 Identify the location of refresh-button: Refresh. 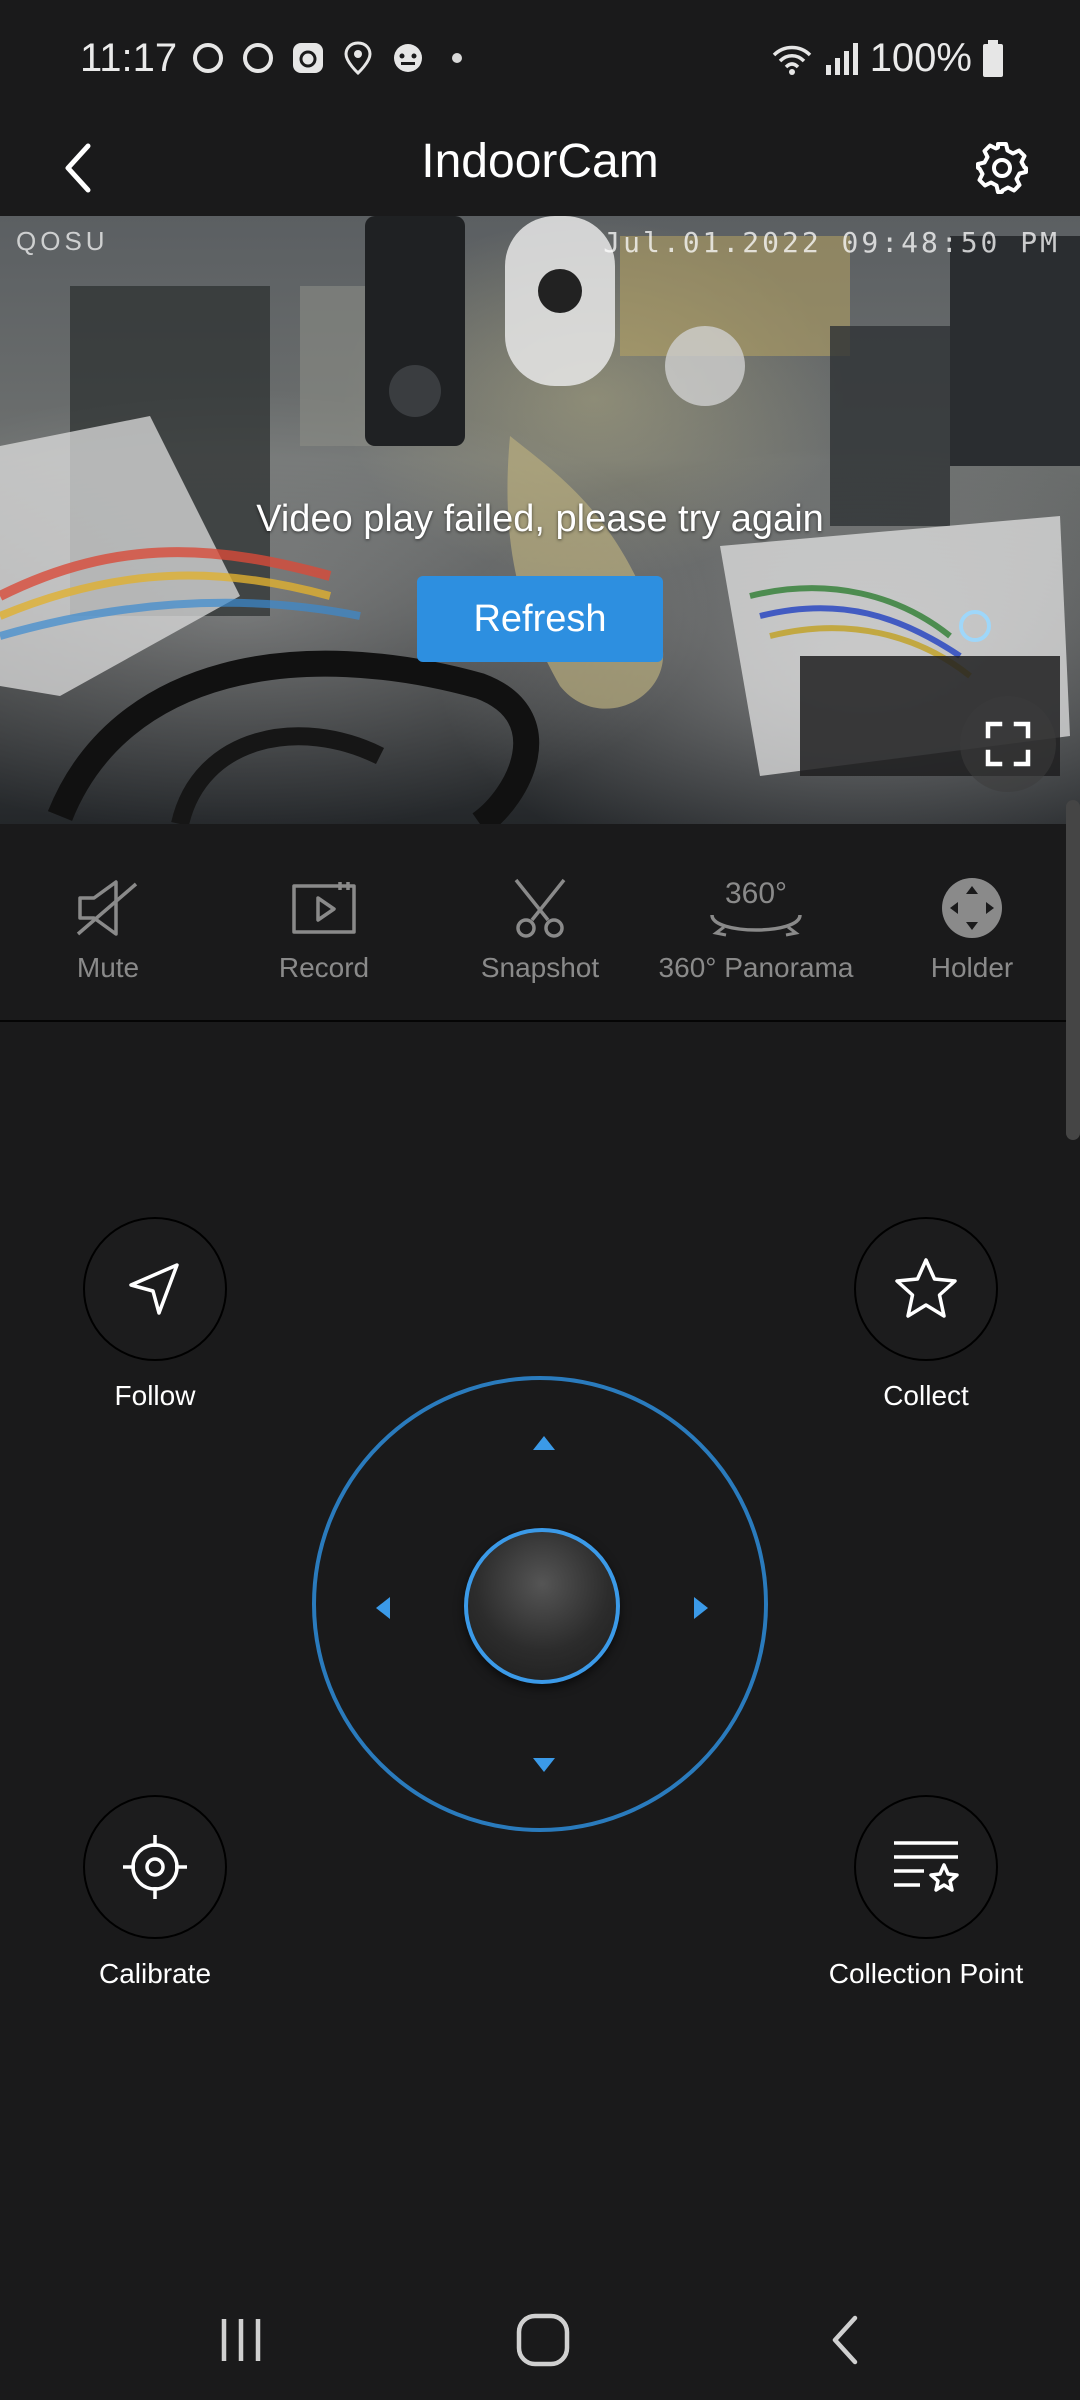
(540, 619).